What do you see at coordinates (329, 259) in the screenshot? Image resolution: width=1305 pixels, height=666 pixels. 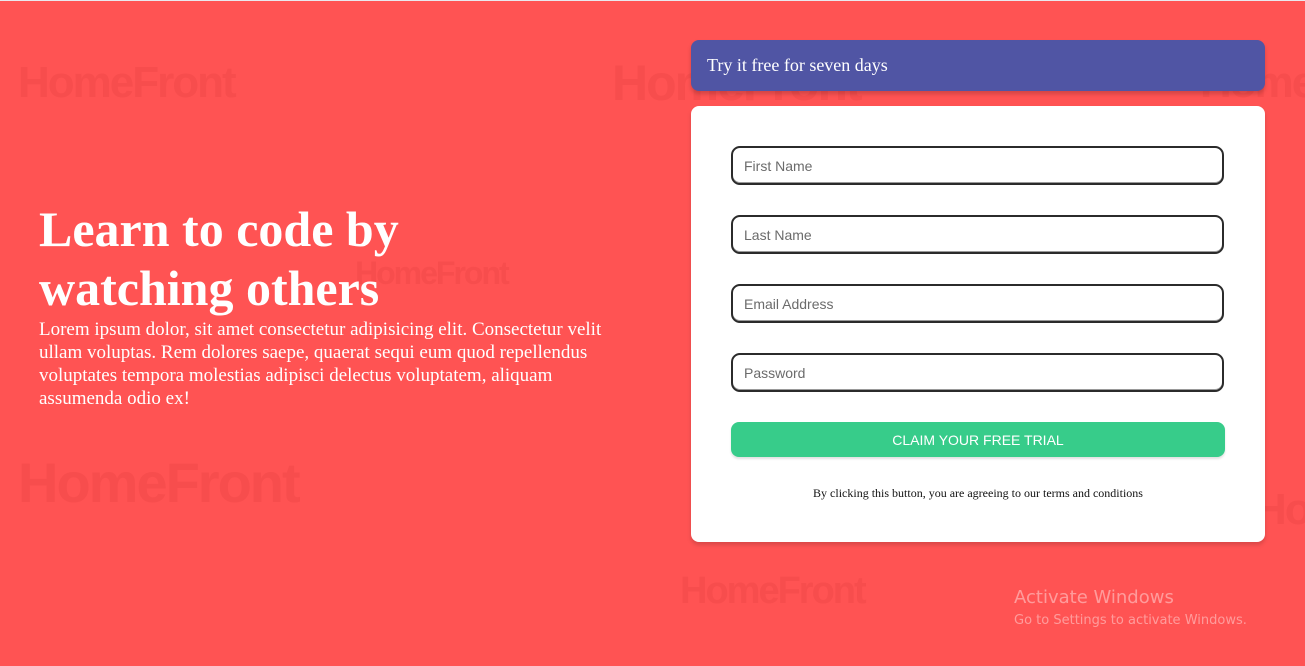 I see `hero-heading: Learn to code by watching others` at bounding box center [329, 259].